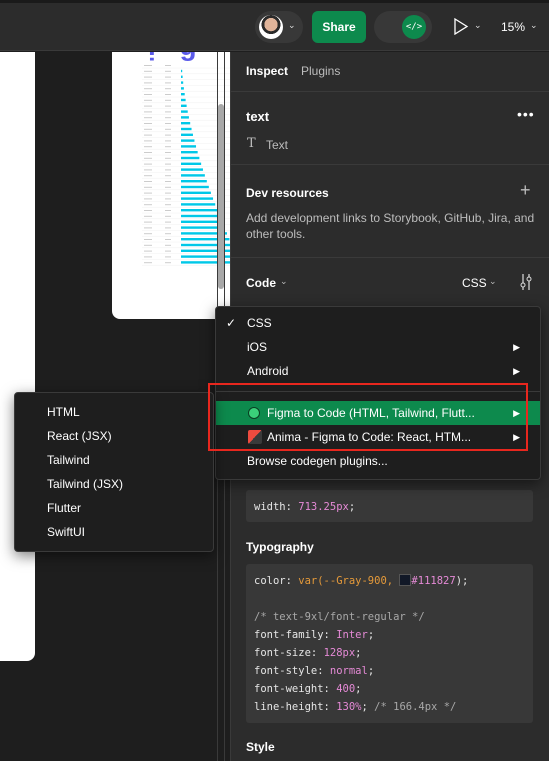 The height and width of the screenshot is (761, 549). What do you see at coordinates (378, 347) in the screenshot?
I see `menu-item-ios: iOS ▶` at bounding box center [378, 347].